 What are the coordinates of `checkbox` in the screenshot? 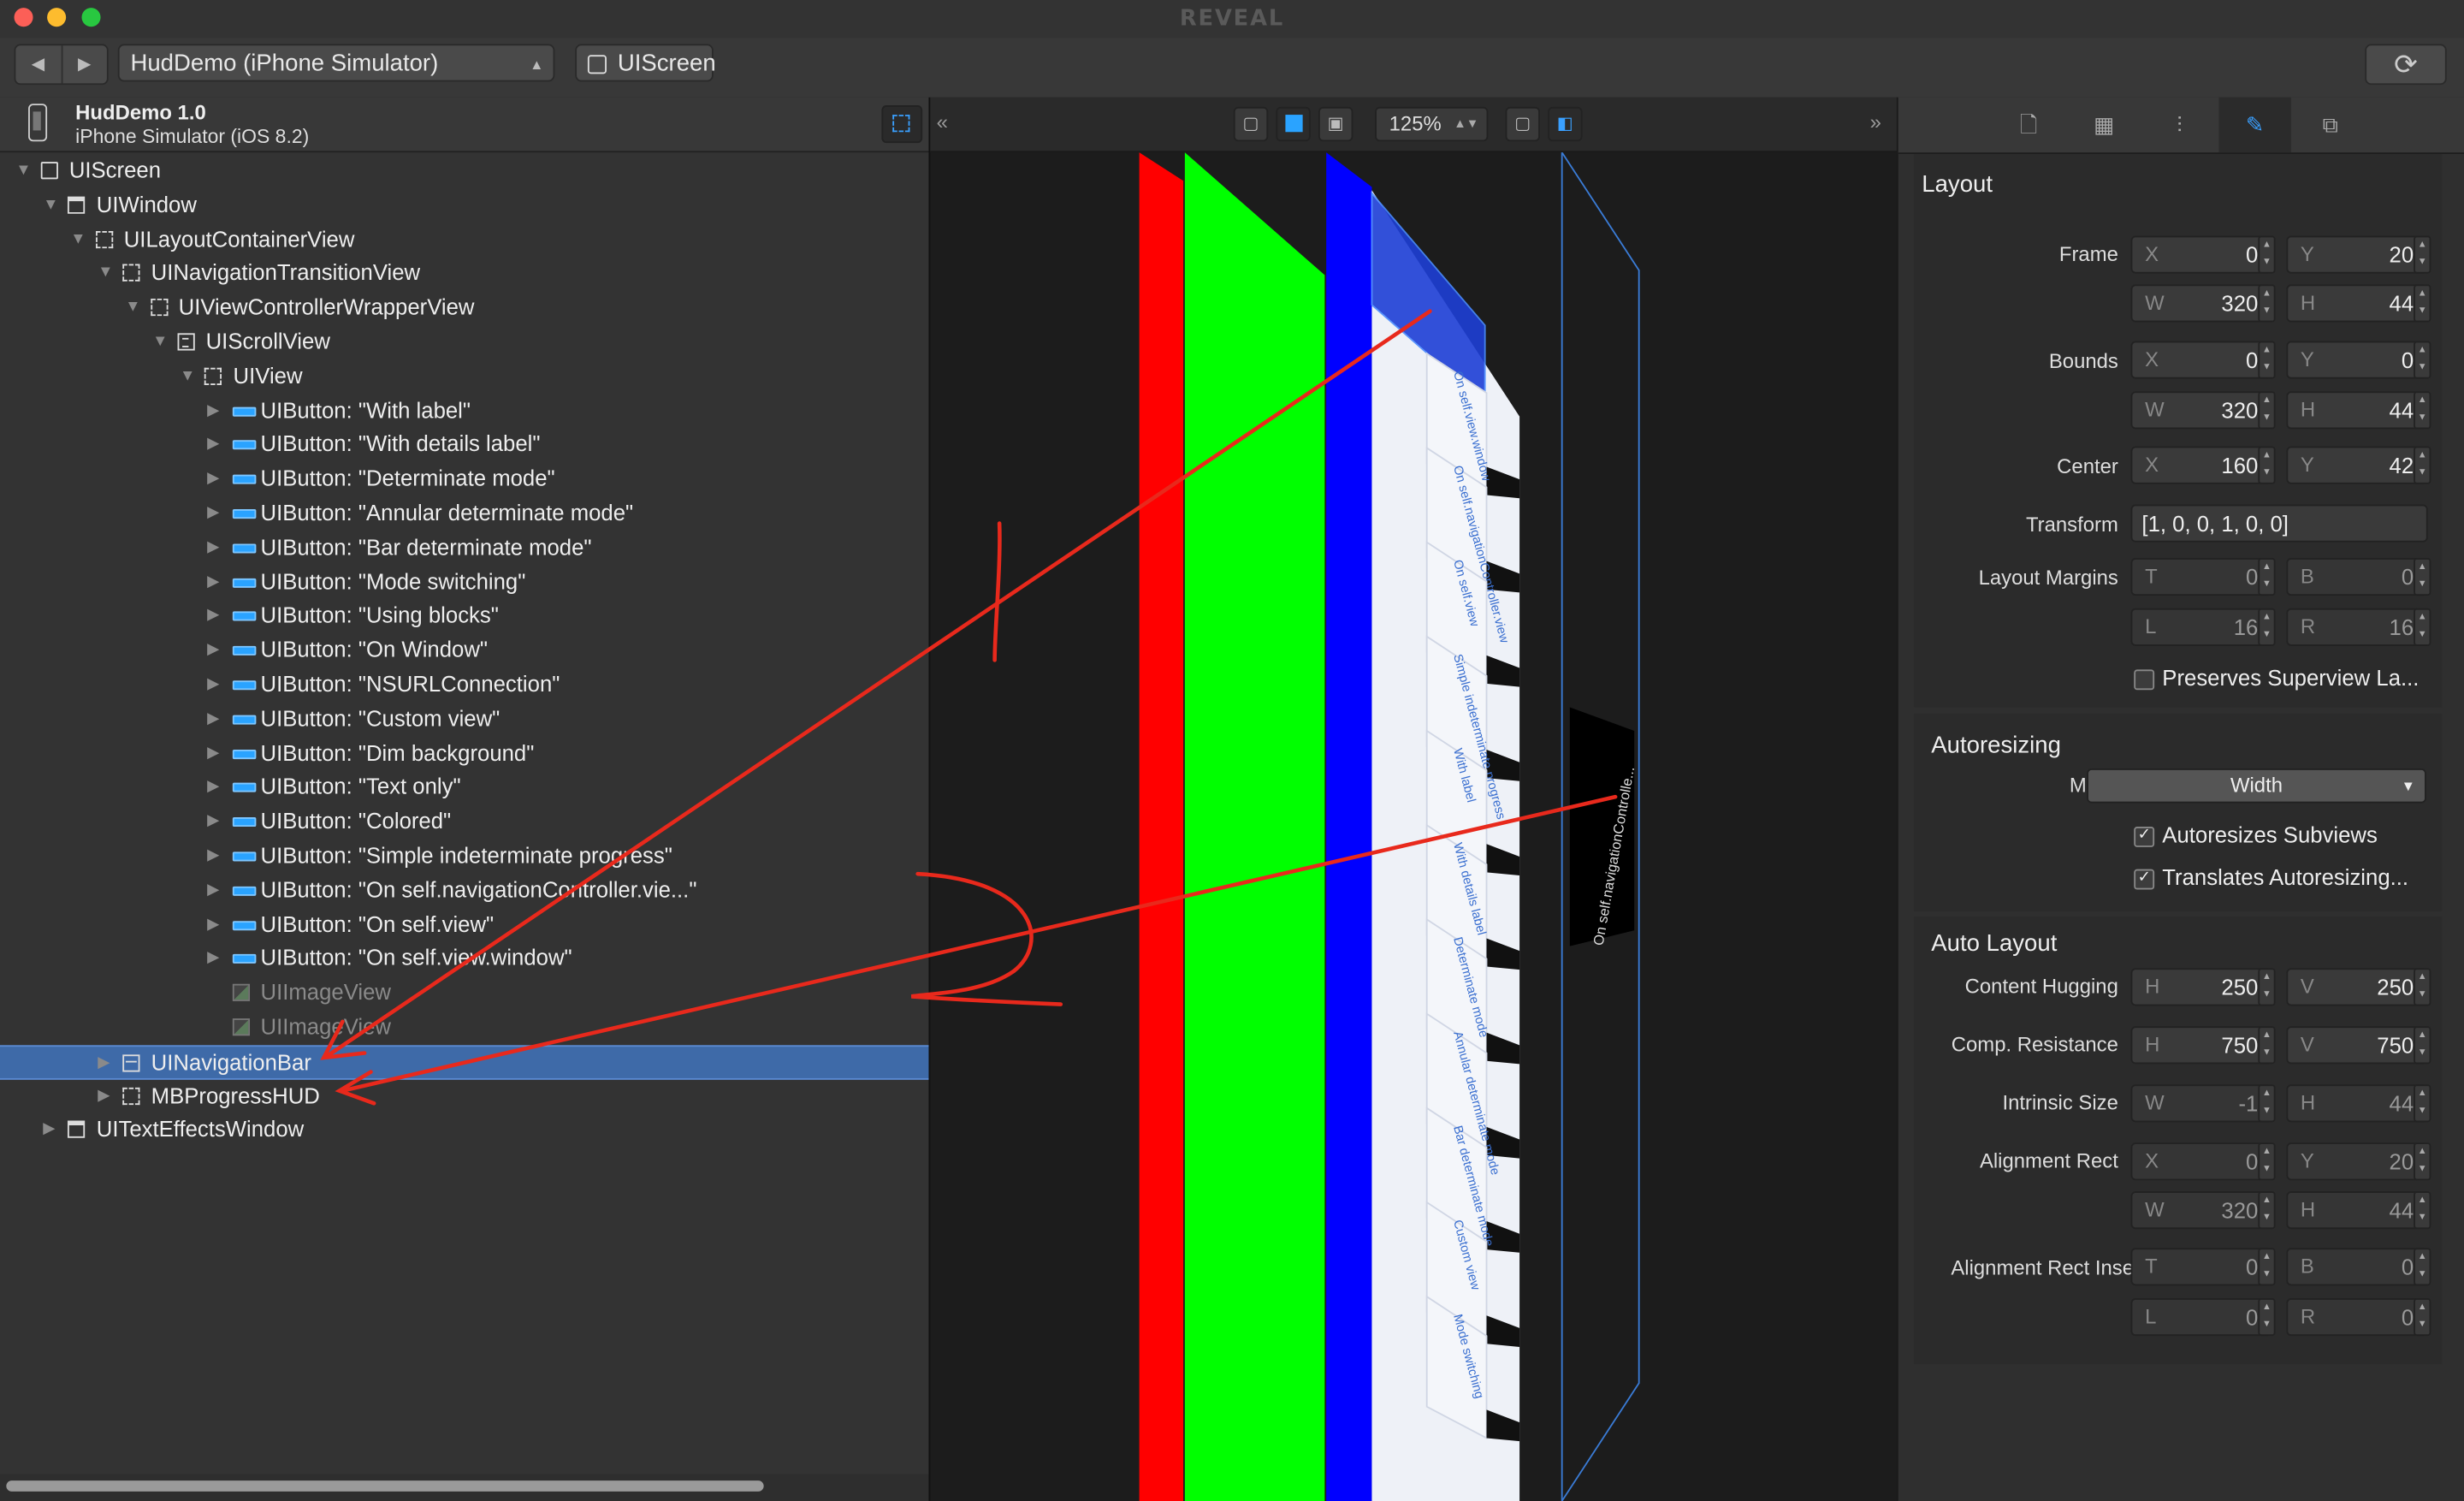 It's located at (2144, 680).